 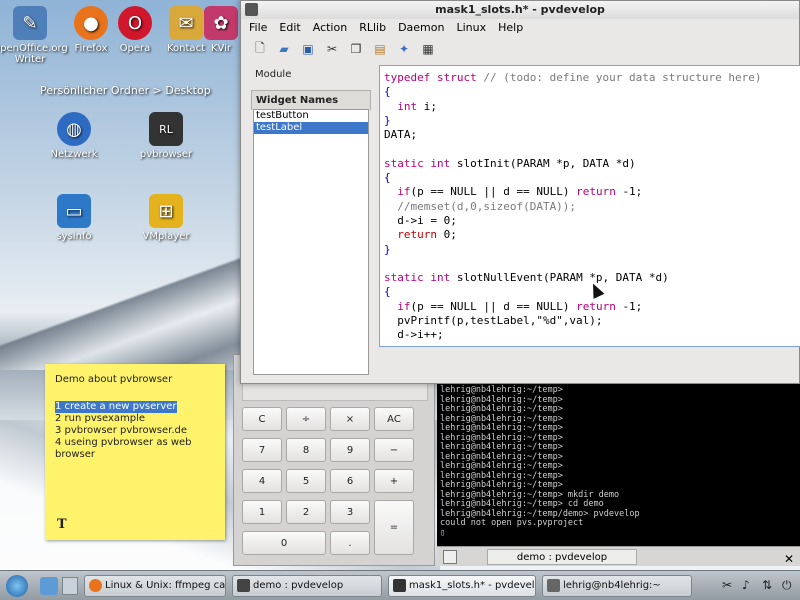 What do you see at coordinates (311, 100) in the screenshot?
I see `tab-widget-names: Widget Names` at bounding box center [311, 100].